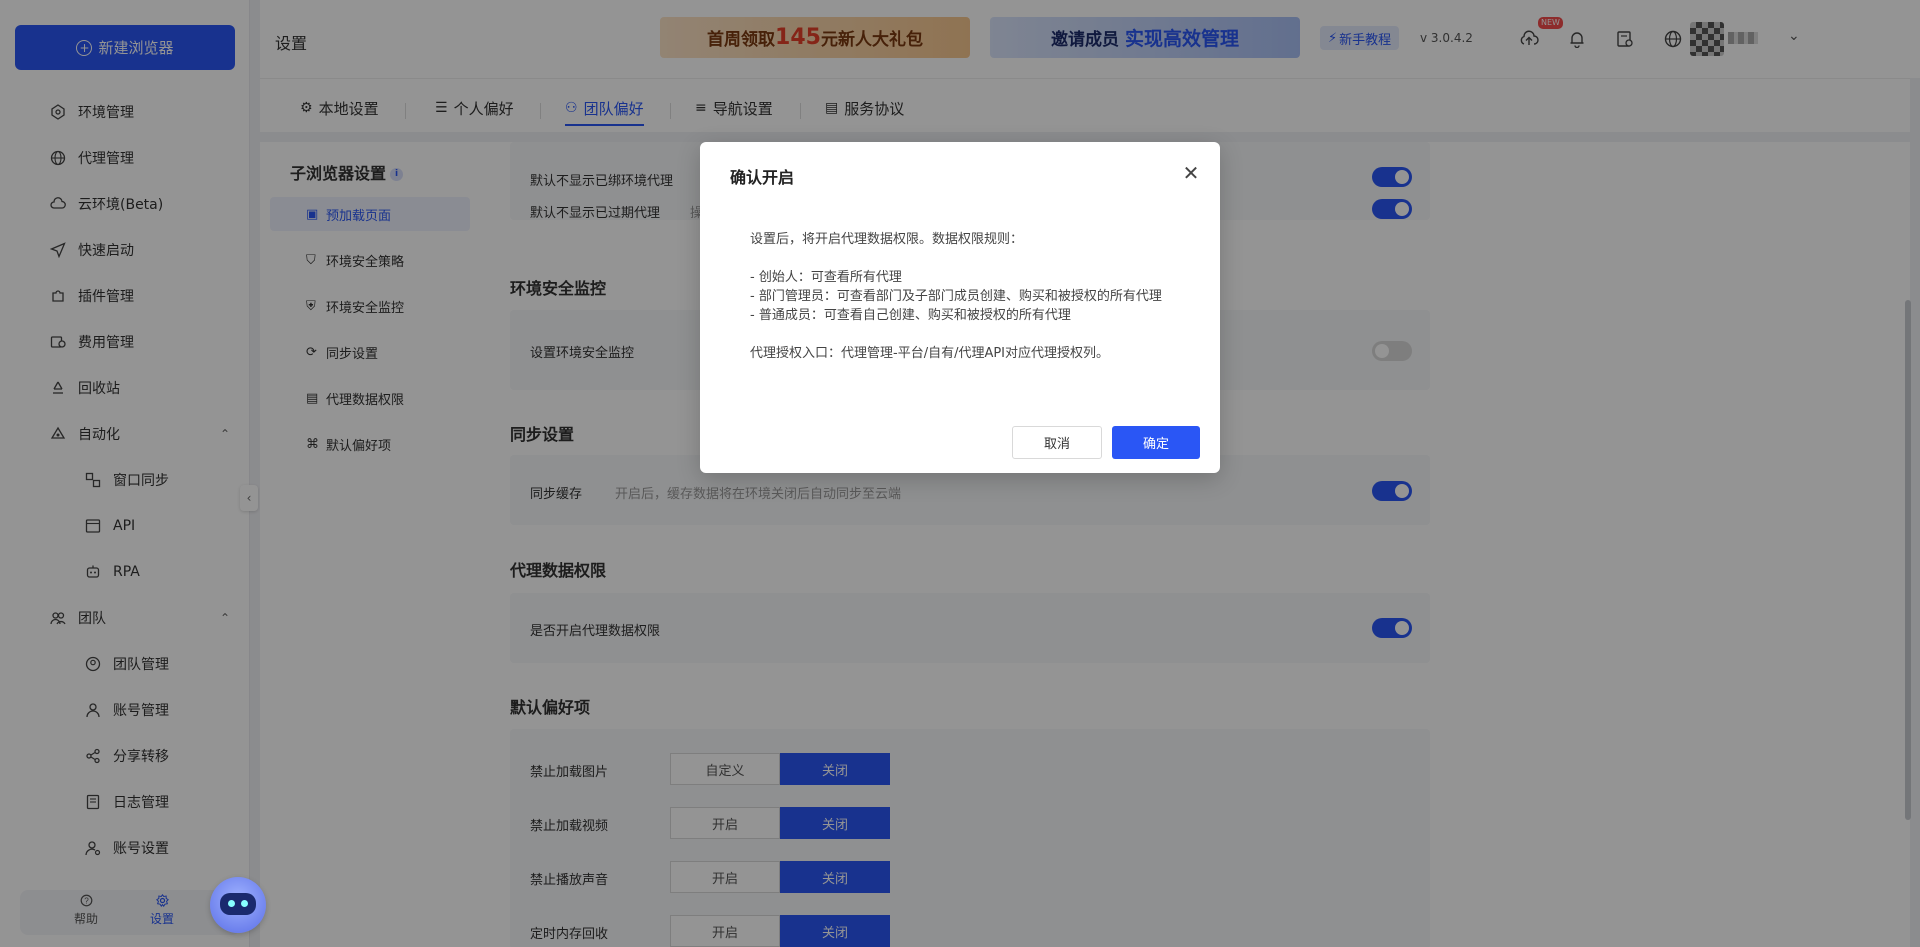 Image resolution: width=1920 pixels, height=947 pixels. Describe the element at coordinates (762, 177) in the screenshot. I see `modal-title: 确认开启` at that location.